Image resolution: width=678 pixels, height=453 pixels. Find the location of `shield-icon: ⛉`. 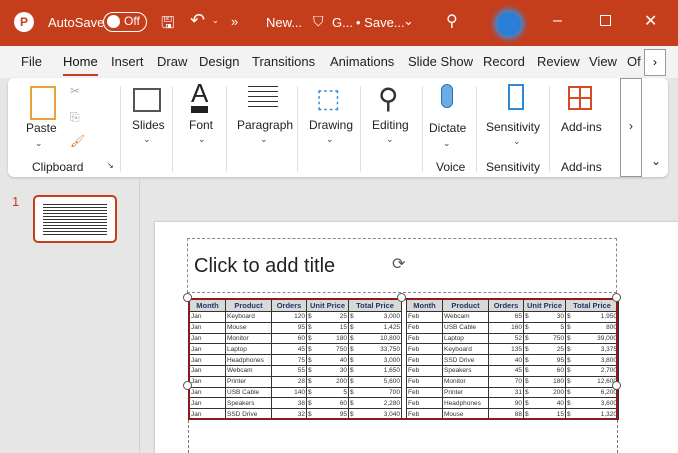

shield-icon: ⛉ is located at coordinates (318, 21).